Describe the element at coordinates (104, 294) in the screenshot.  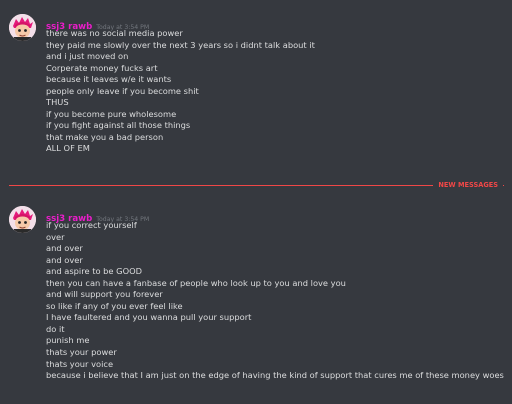
I see `message-line: and will support you forever` at that location.